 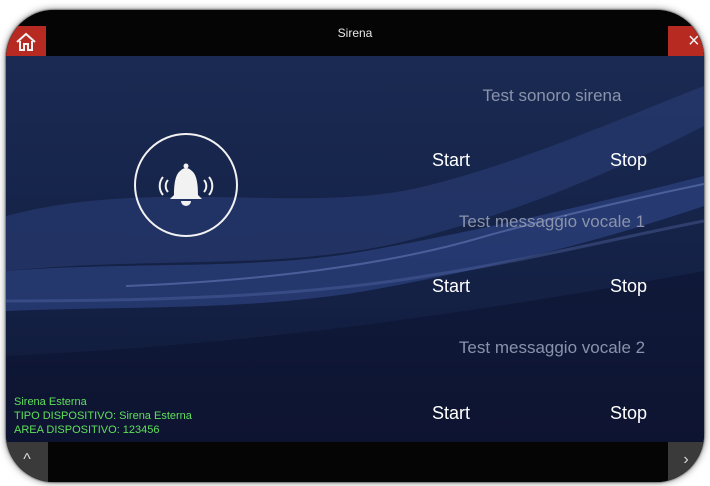 I want to click on device-area: AREA DISPOSITIVO: 123456, so click(x=87, y=430).